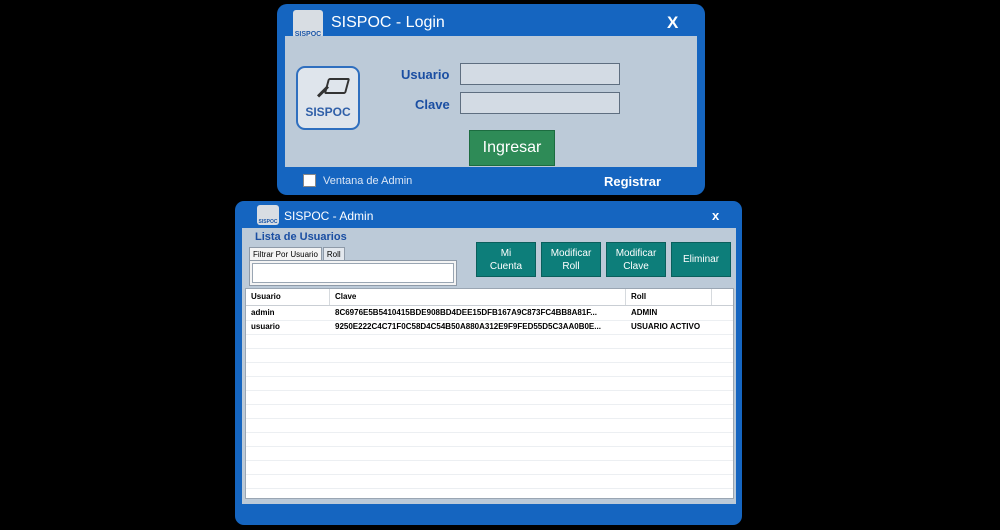 This screenshot has width=1000, height=530. I want to click on ventana-admin-checkbox-row: Ventana de Admin, so click(357, 180).